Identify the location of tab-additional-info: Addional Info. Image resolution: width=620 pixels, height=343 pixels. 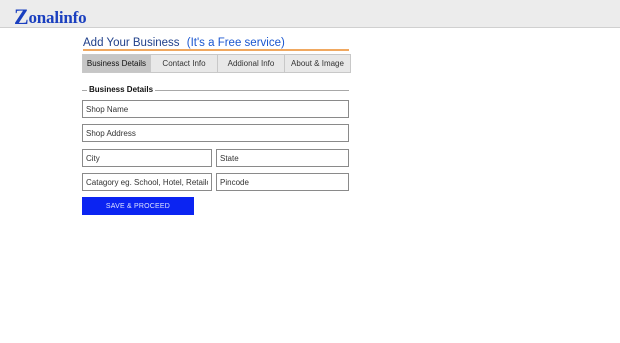
(251, 63).